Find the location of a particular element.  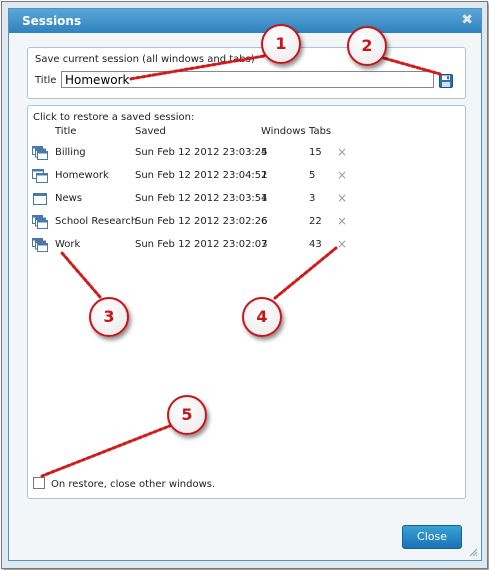

column-header-tabs: Tabs is located at coordinates (320, 131).